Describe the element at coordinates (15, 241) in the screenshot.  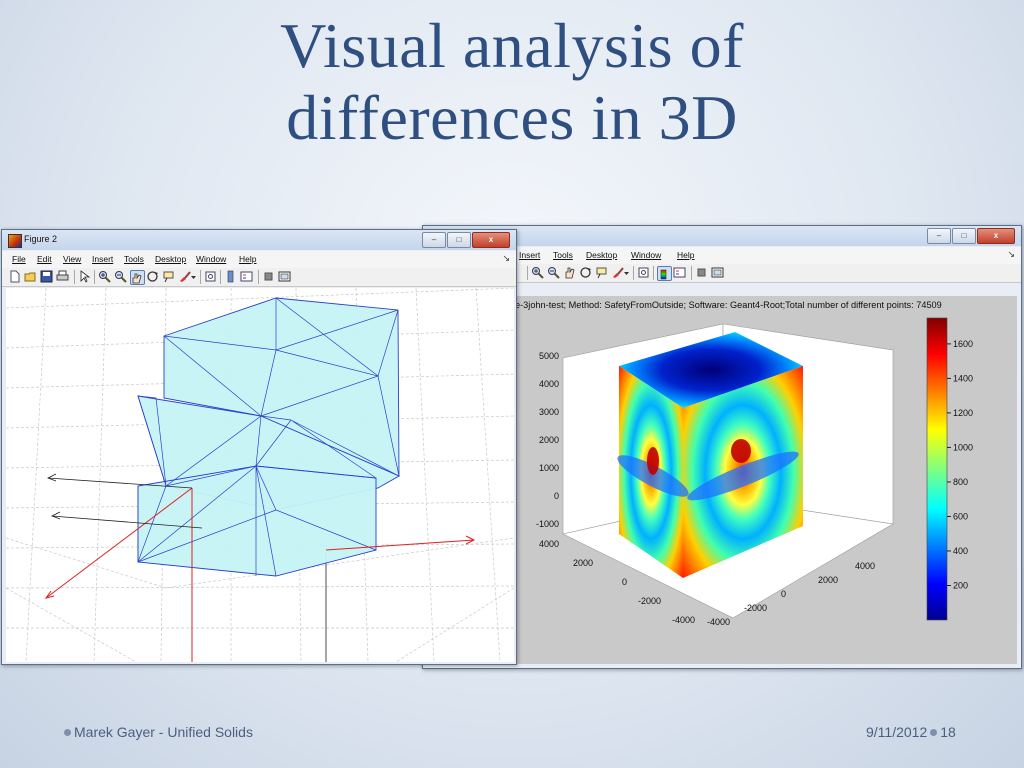
I see `matlab-icon` at that location.